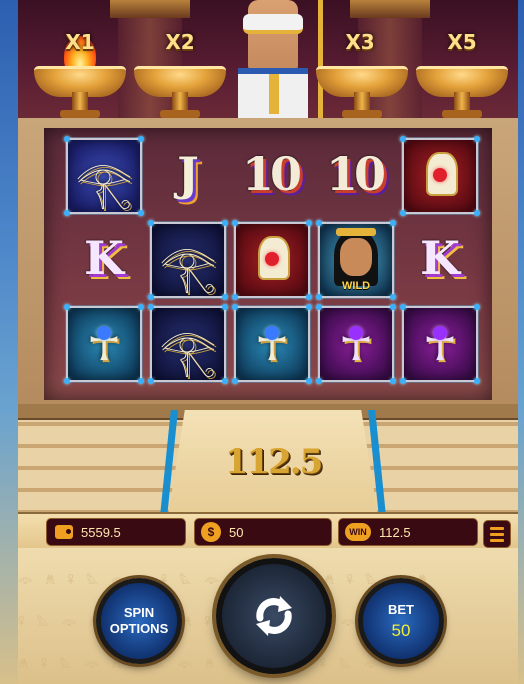 The image size is (524, 684). I want to click on bet-value: 50, so click(236, 532).